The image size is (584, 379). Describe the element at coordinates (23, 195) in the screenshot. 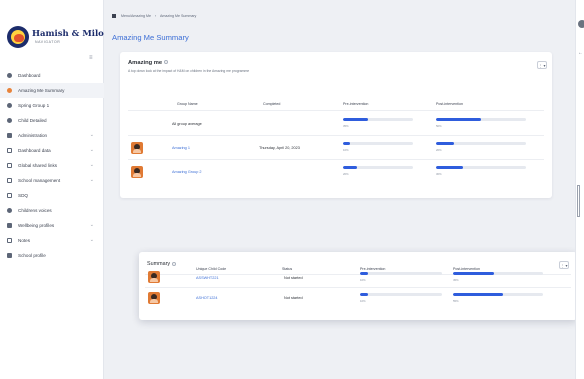

I see `sidebar-item-label: SDQ` at that location.